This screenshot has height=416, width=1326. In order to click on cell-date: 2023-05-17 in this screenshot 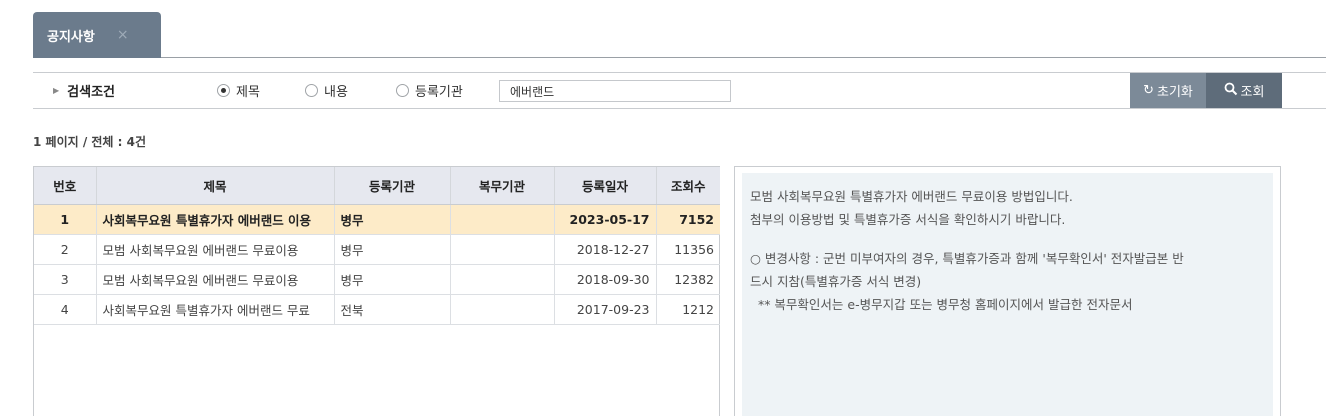, I will do `click(605, 219)`.